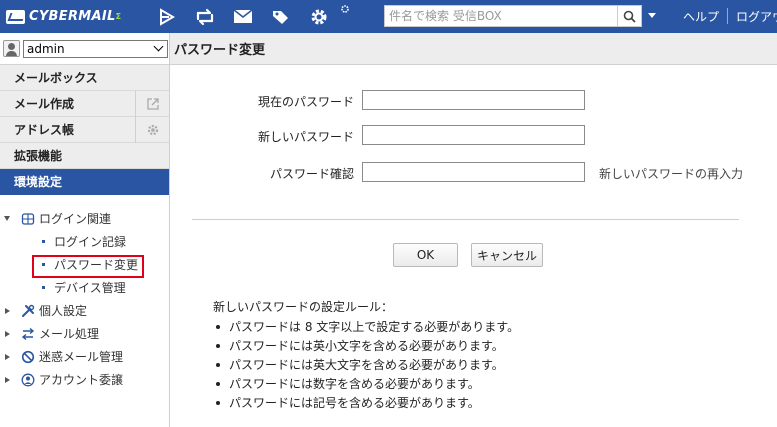 This screenshot has width=777, height=427. I want to click on top-bar: CYBERMAIL Σ ヘルプ ログアウト, so click(388, 16).